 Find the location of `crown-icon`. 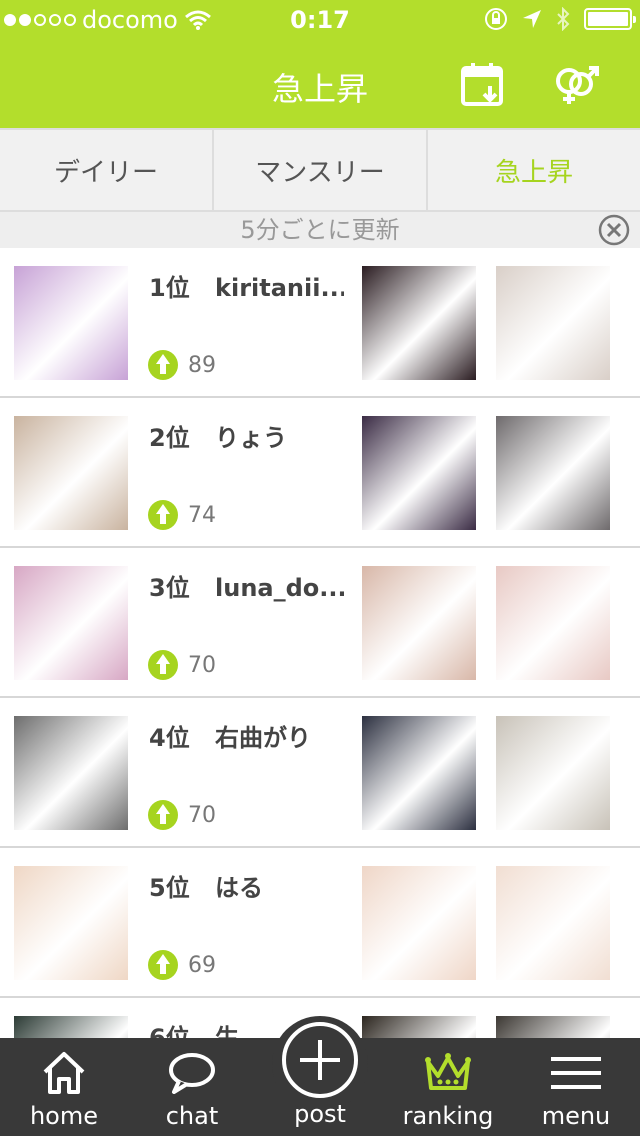

crown-icon is located at coordinates (448, 1071).